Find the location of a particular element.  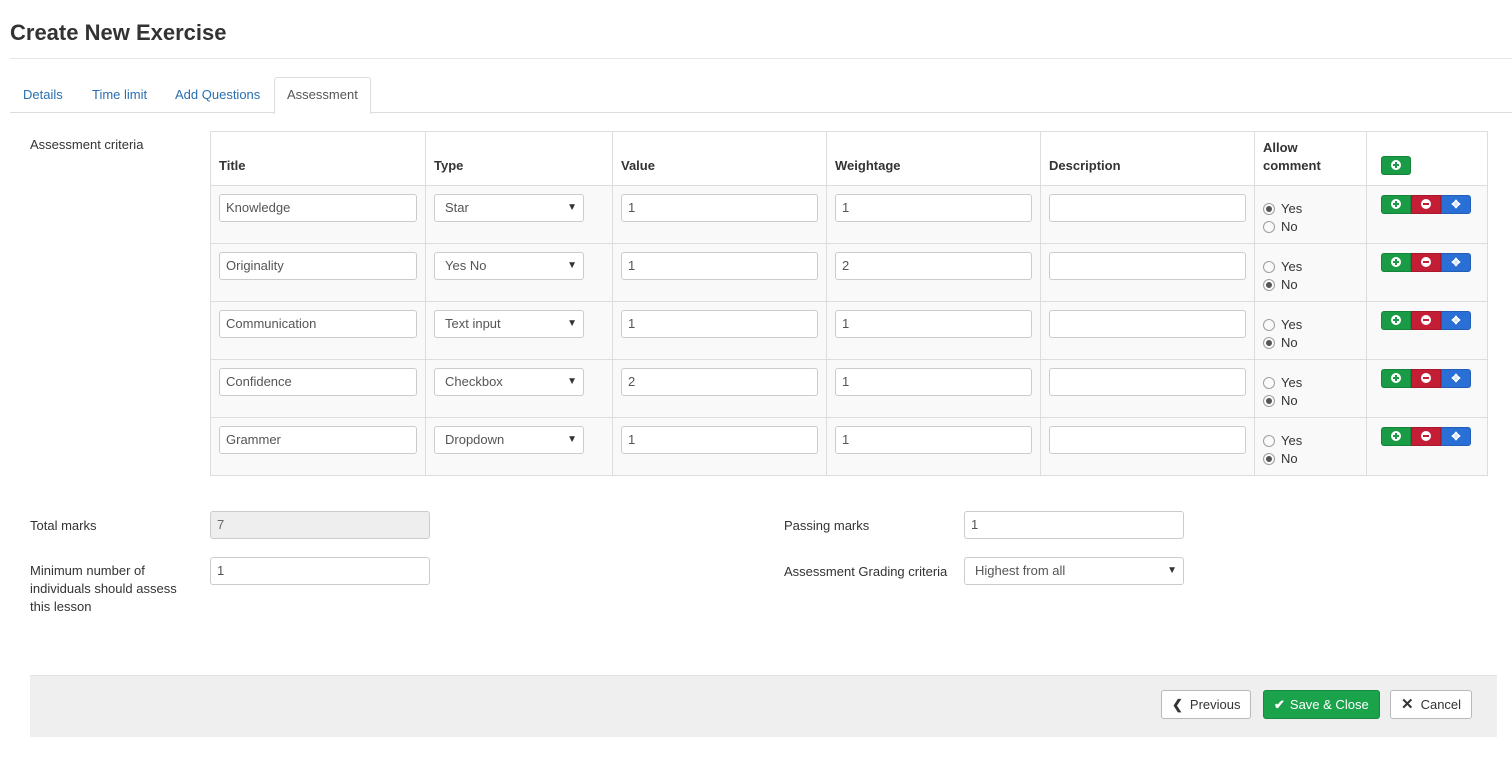

close-icon: ✕ is located at coordinates (1407, 704).